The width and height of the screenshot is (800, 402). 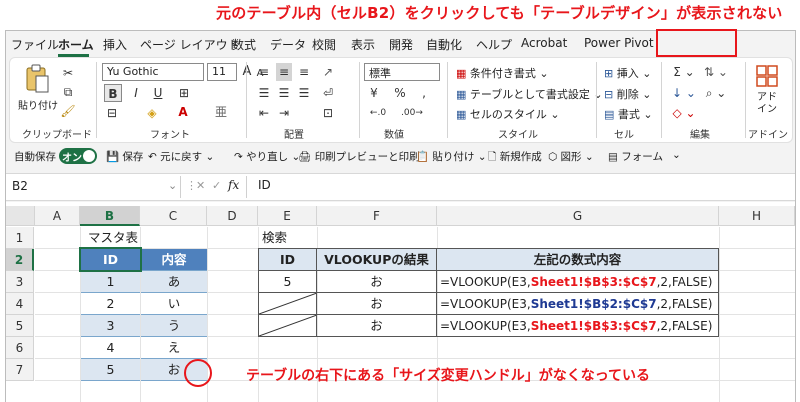 I want to click on format-cells-button: ▤ 書式 ⌄, so click(x=628, y=114).